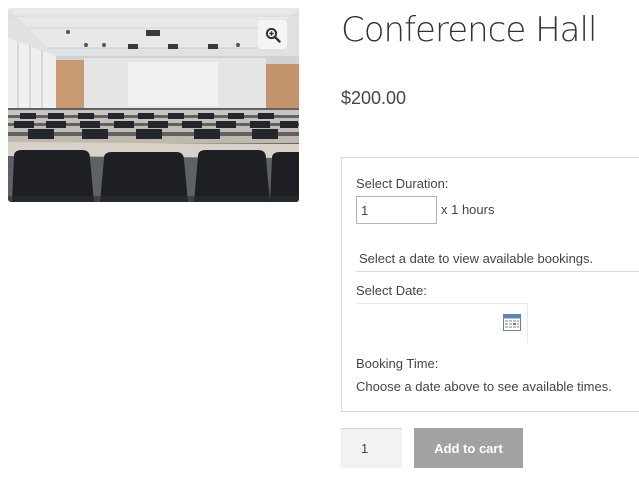 The image size is (639, 495). What do you see at coordinates (396, 210) in the screenshot?
I see `duration-input` at bounding box center [396, 210].